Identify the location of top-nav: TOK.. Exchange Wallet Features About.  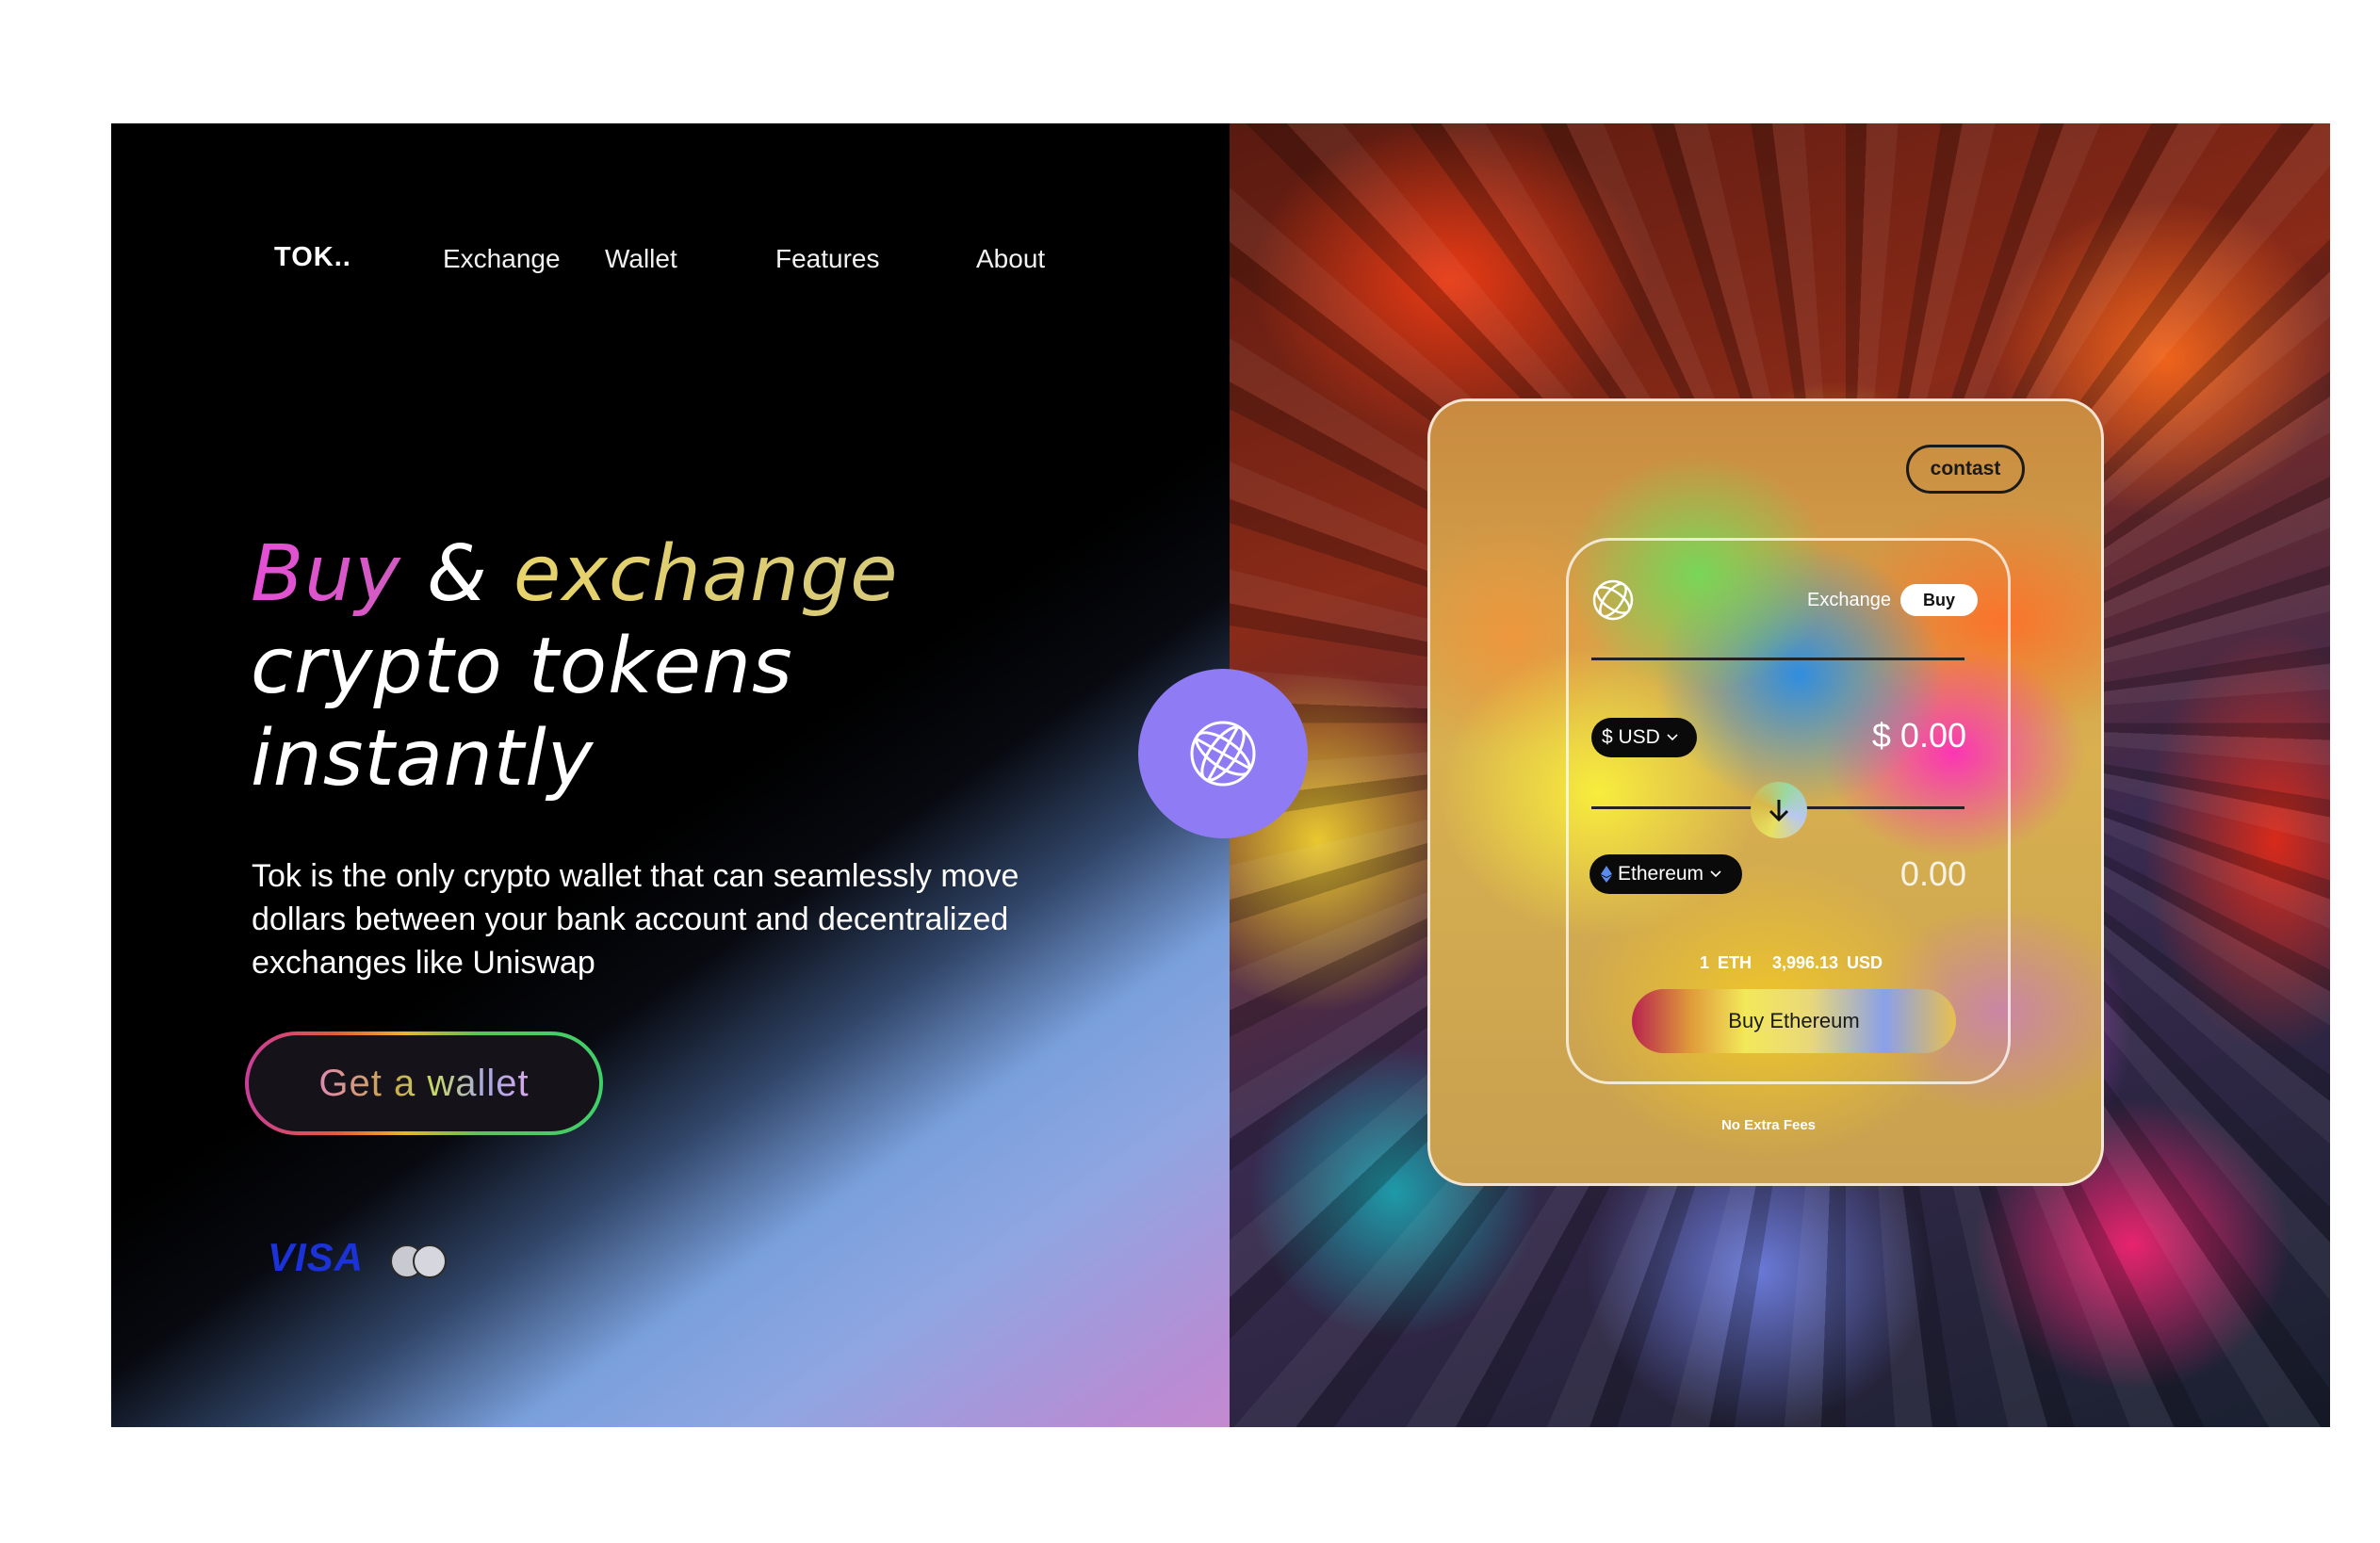
(670, 264).